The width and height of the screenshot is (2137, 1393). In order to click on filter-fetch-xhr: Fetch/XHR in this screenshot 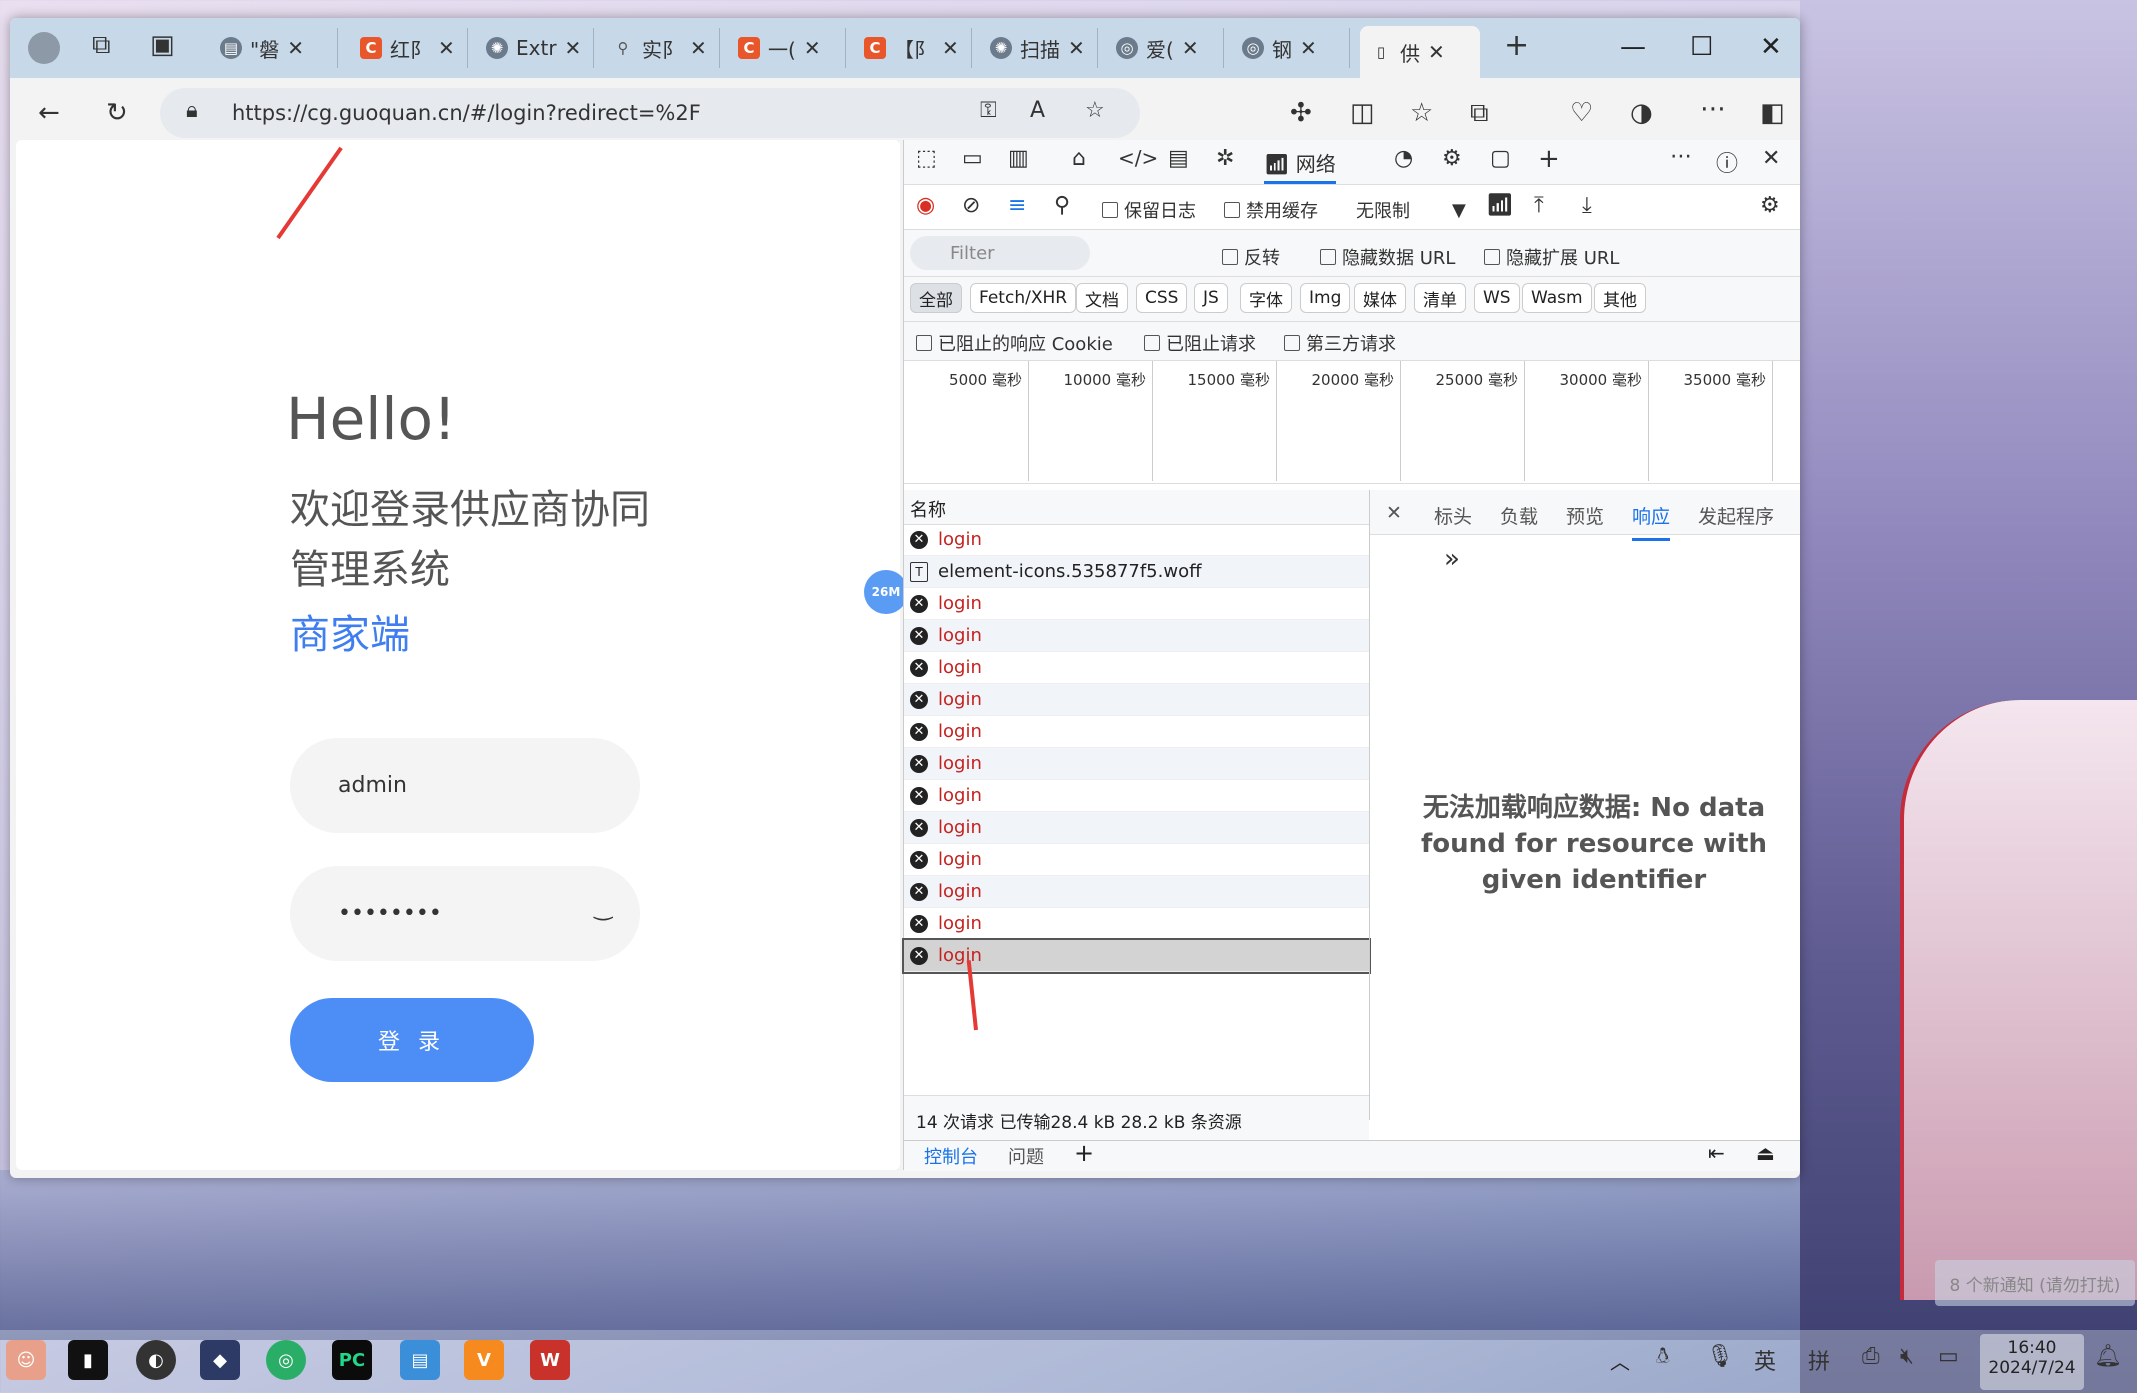, I will do `click(1023, 298)`.